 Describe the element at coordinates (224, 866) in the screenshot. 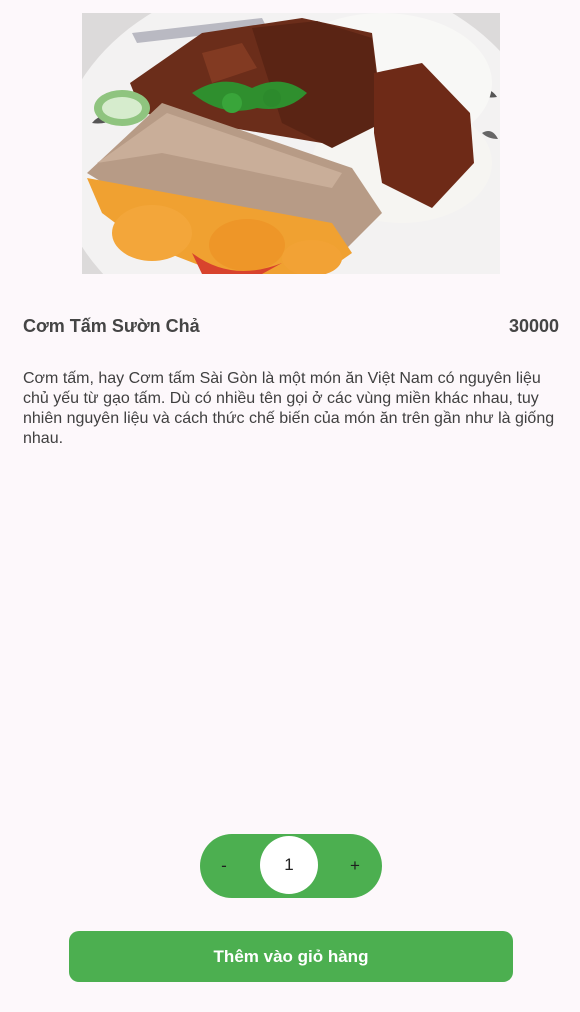

I see `decrement-button: -` at that location.